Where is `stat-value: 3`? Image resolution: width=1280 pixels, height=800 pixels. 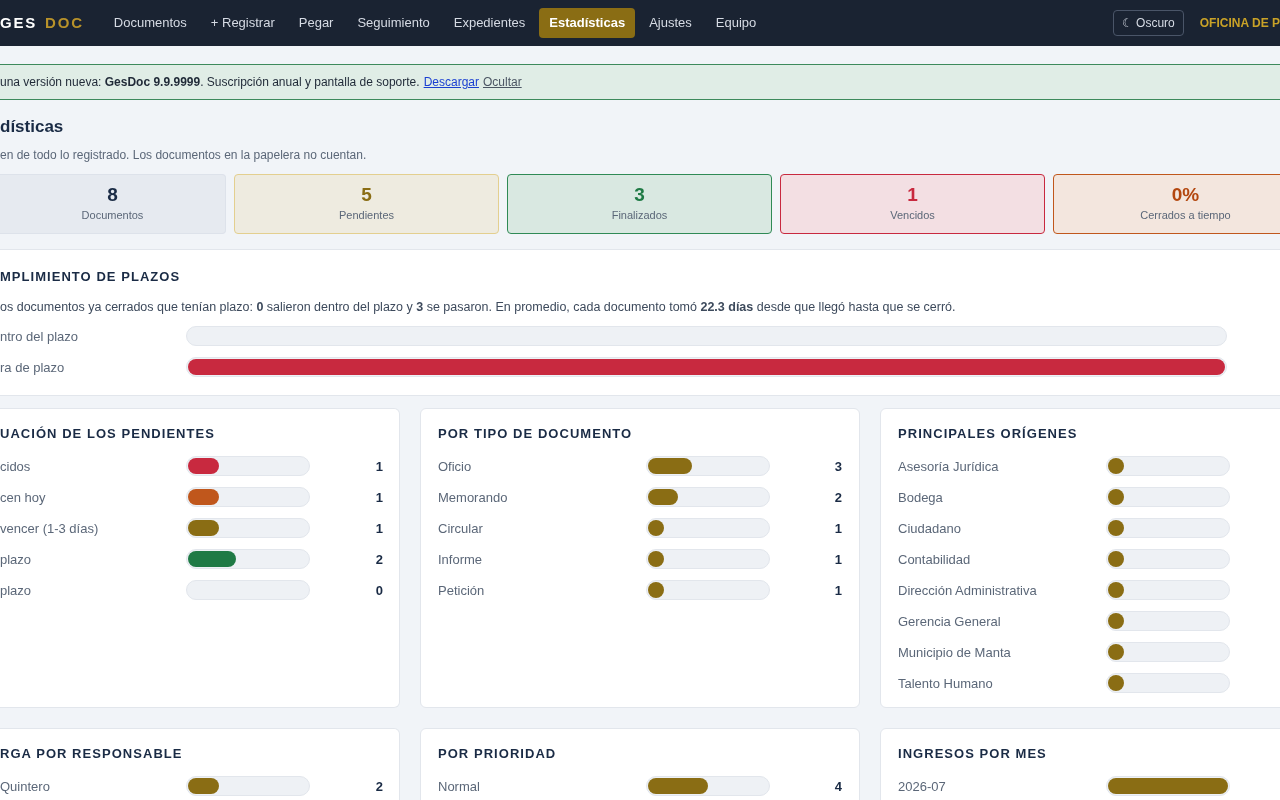 stat-value: 3 is located at coordinates (639, 195).